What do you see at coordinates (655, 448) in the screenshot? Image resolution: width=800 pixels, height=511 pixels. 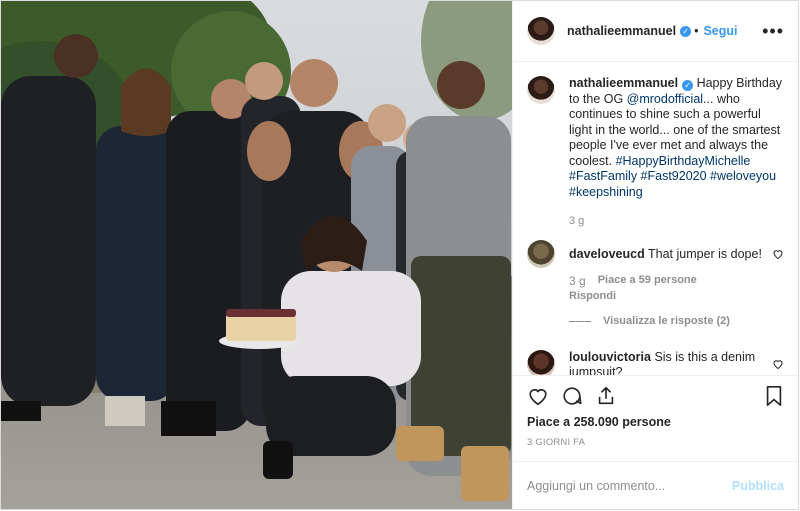 I see `post-date: 3 GIORNI FA` at bounding box center [655, 448].